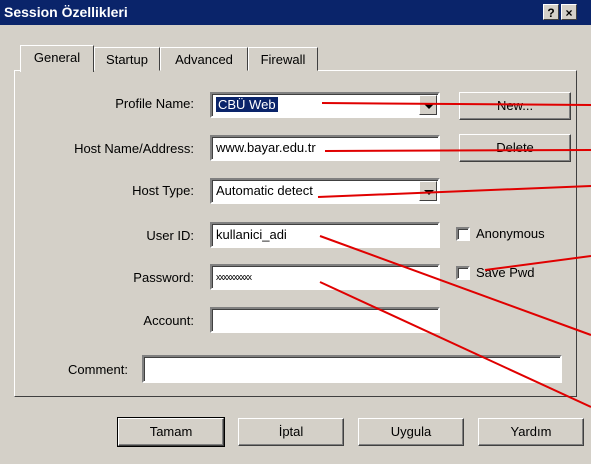 The height and width of the screenshot is (464, 591). I want to click on comment-input, so click(352, 369).